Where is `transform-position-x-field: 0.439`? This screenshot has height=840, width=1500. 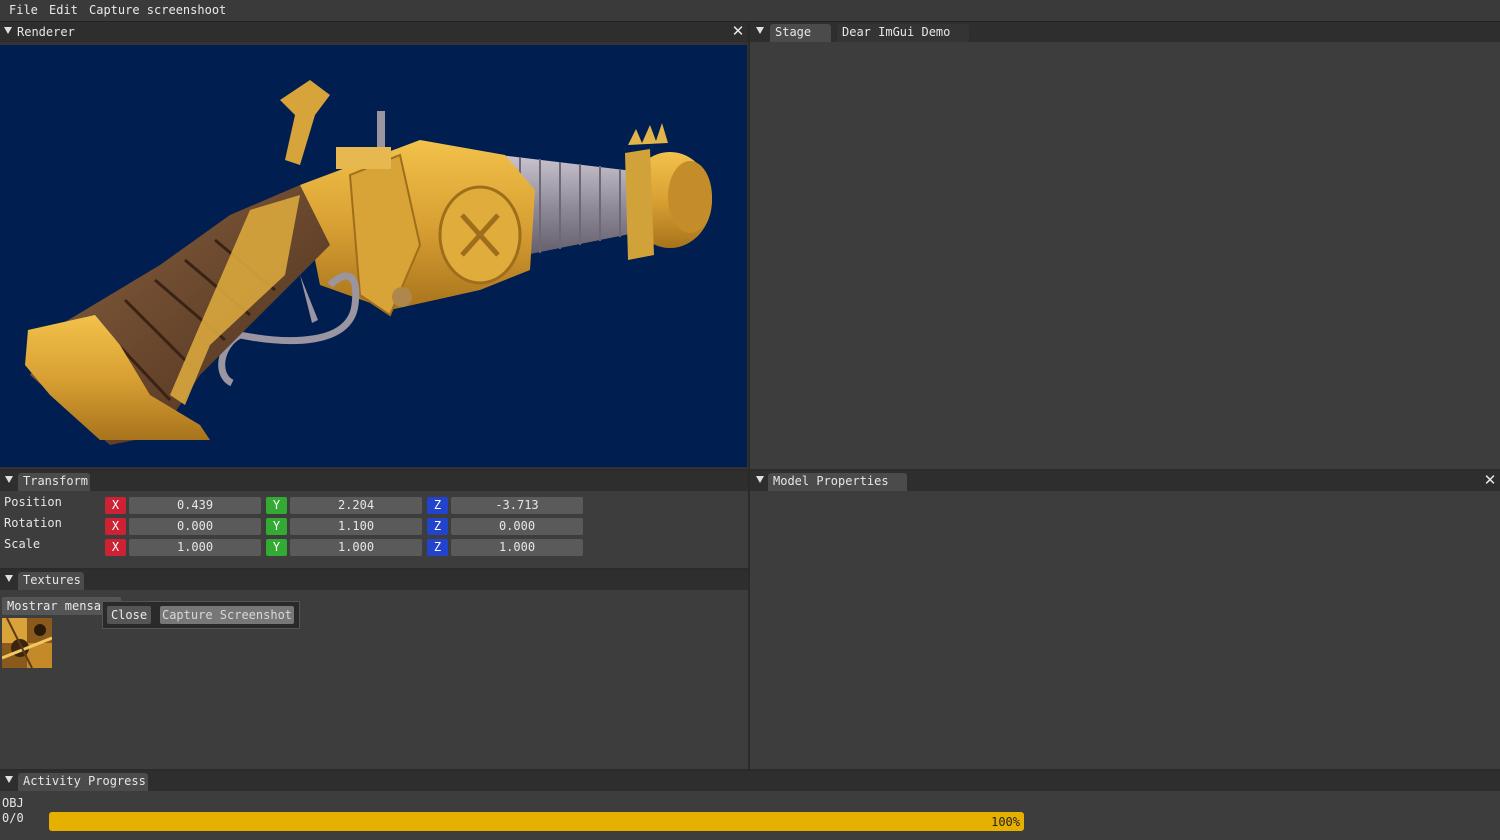 transform-position-x-field: 0.439 is located at coordinates (195, 505).